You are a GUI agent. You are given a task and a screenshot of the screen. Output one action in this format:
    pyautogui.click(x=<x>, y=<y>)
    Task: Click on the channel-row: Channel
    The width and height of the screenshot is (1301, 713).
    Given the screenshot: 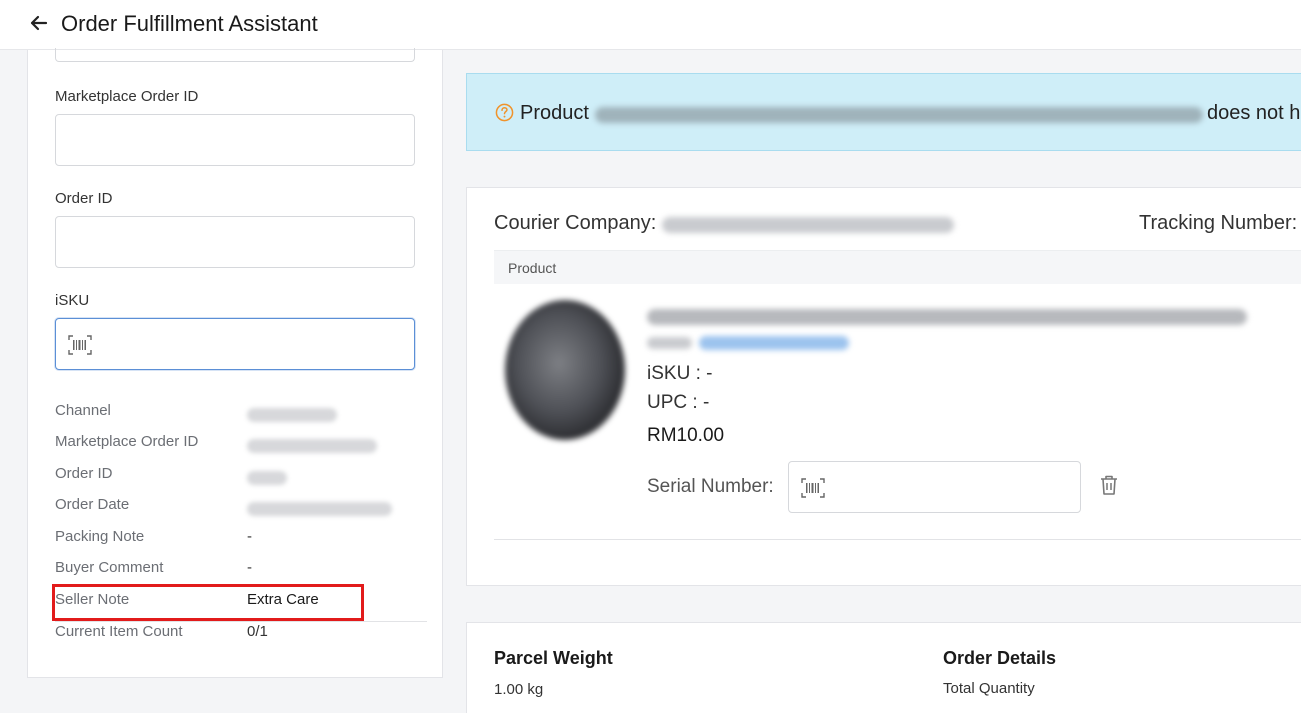 What is the action you would take?
    pyautogui.click(x=241, y=414)
    